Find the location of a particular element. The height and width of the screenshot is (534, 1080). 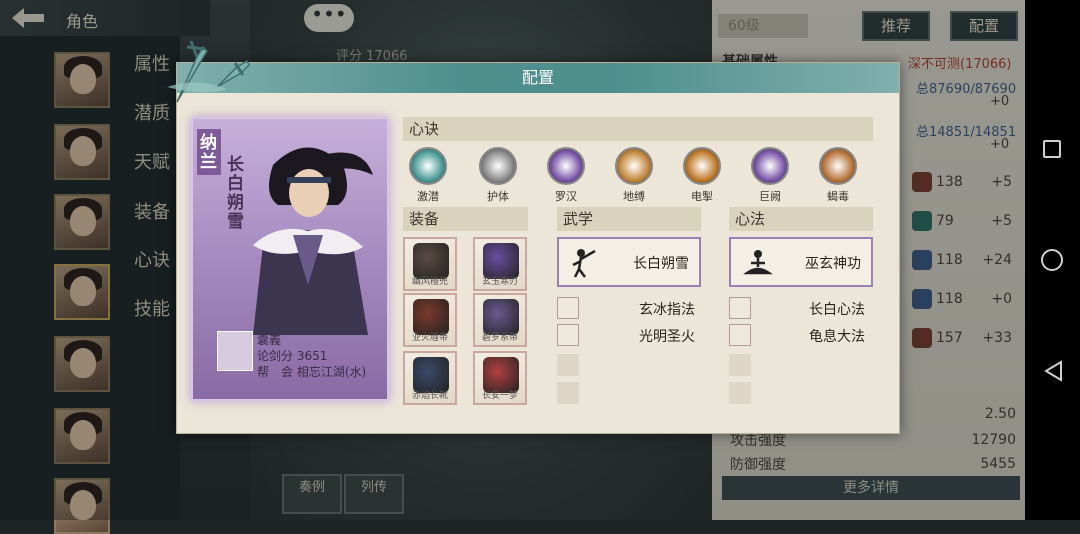

xinjue-label: 巨阙 is located at coordinates (770, 196).